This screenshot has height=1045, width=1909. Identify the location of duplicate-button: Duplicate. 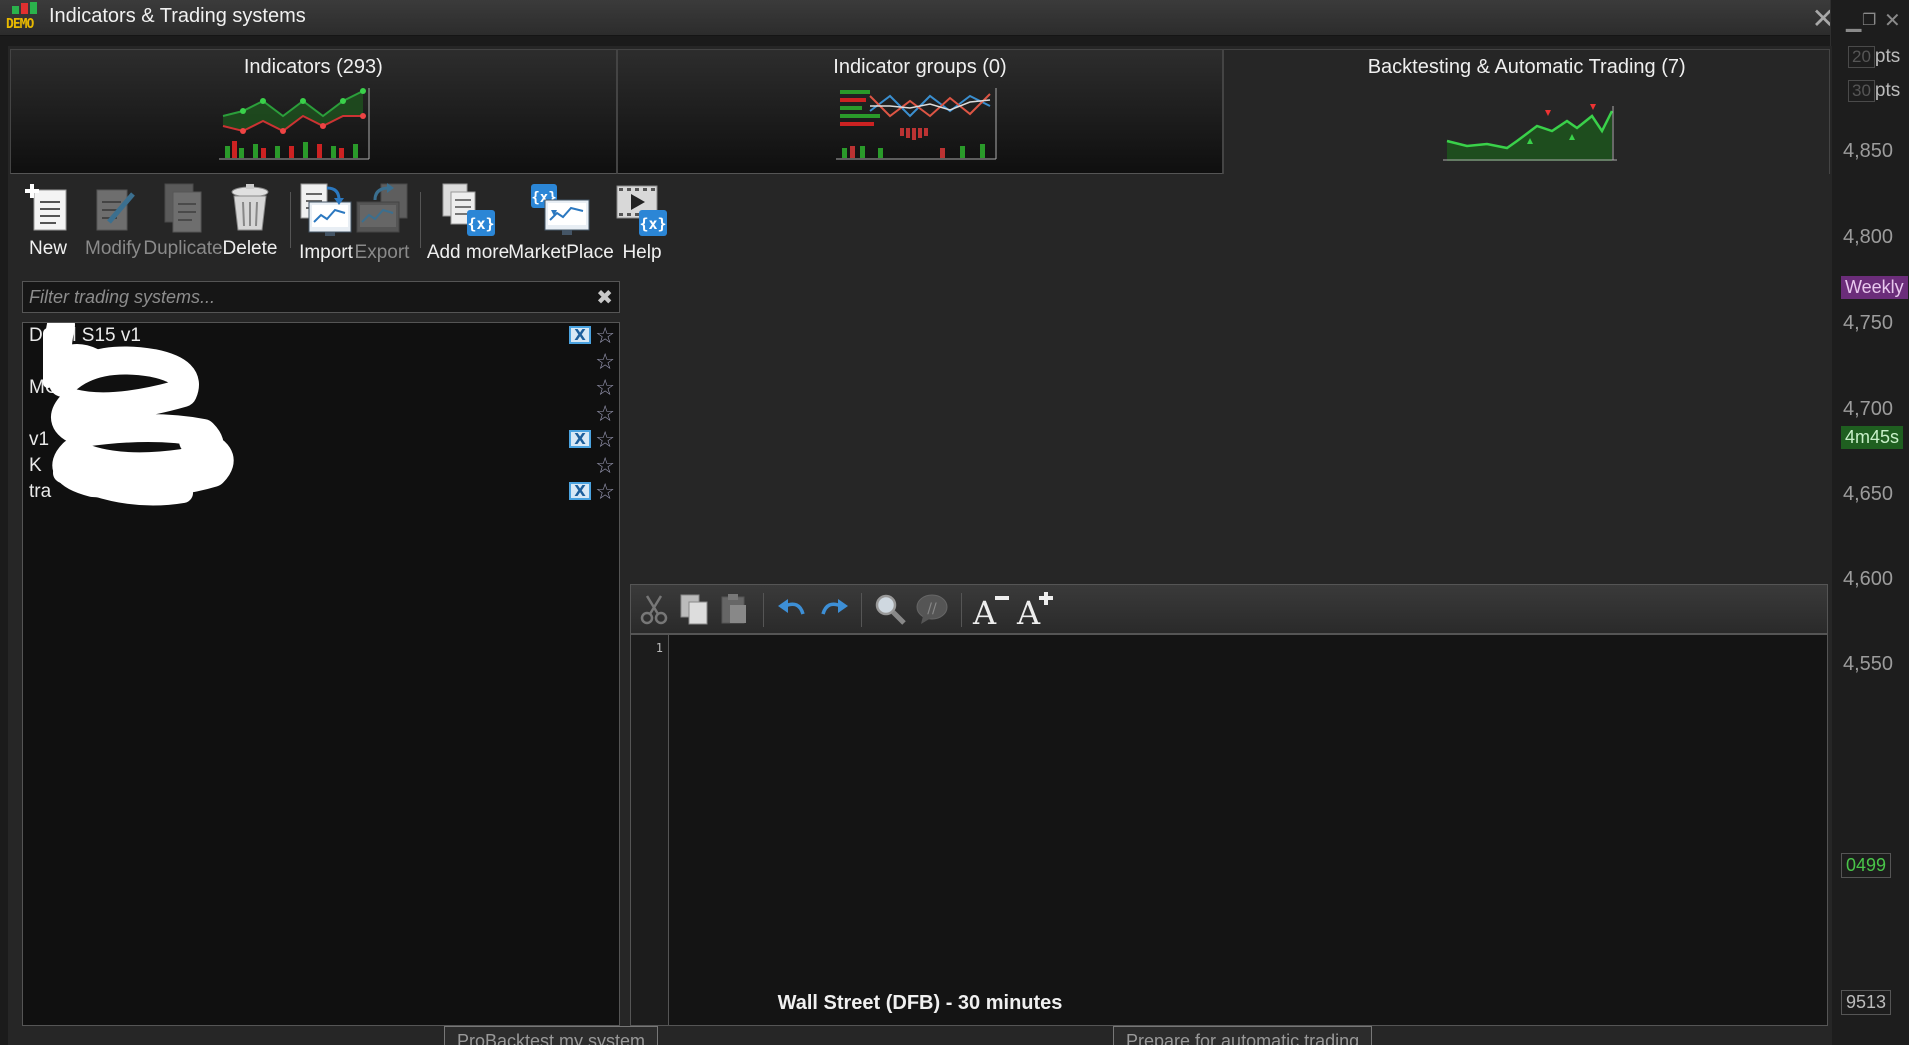
(183, 225).